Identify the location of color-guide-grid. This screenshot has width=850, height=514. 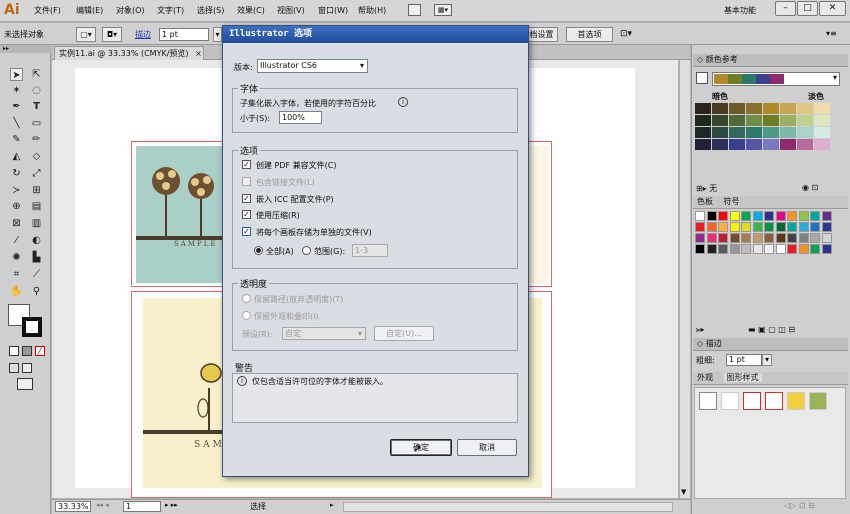
(770, 129).